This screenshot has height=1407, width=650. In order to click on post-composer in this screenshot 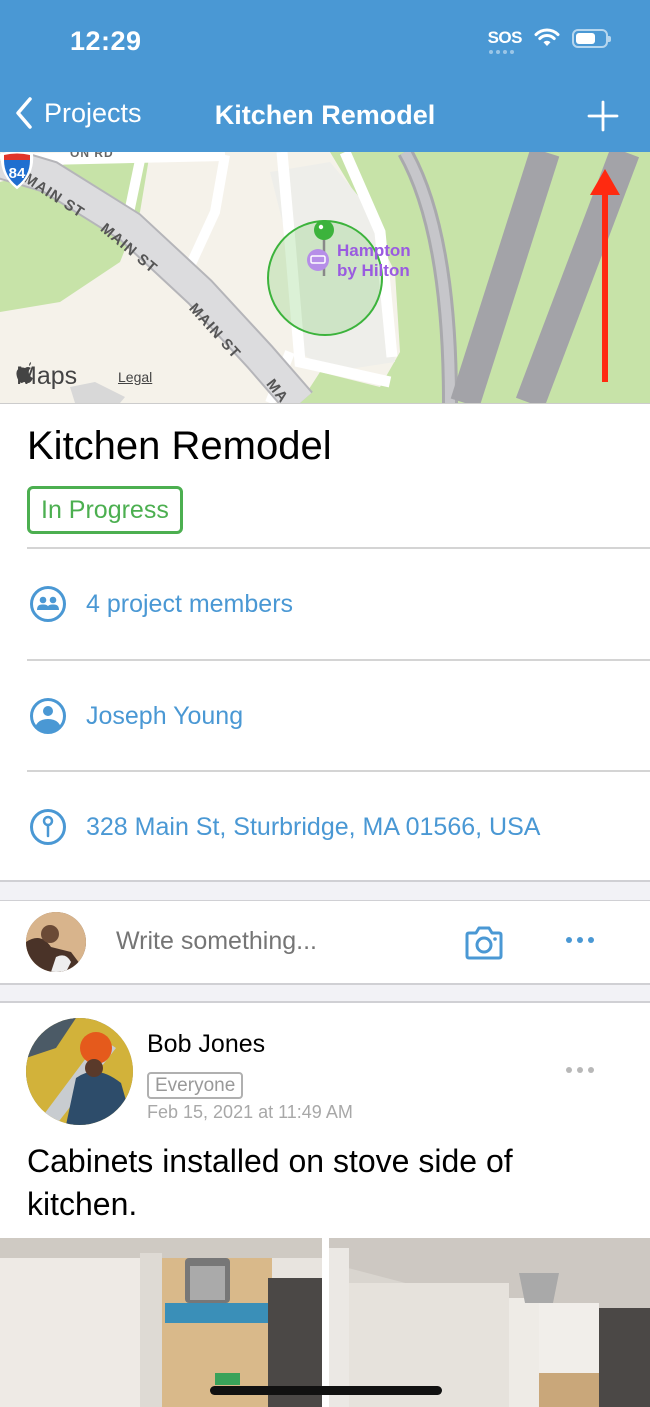, I will do `click(325, 942)`.